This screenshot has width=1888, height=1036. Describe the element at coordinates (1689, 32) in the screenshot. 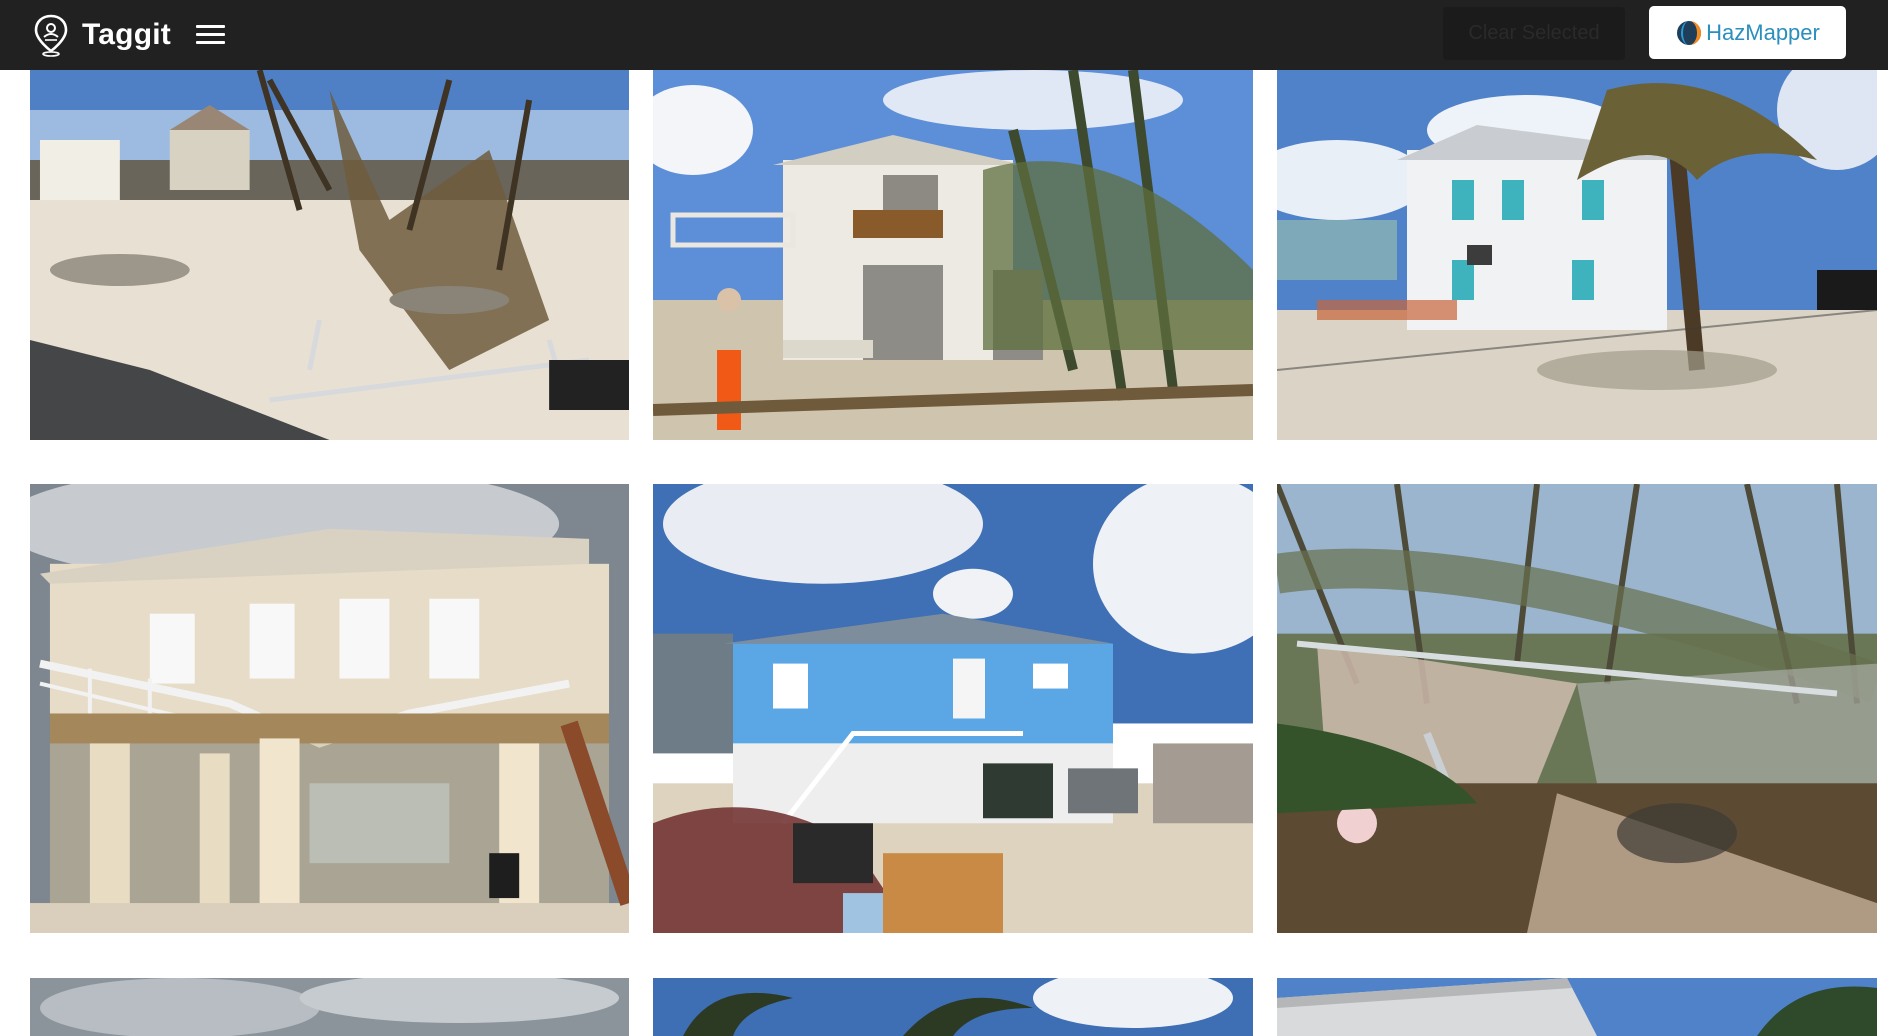

I see `hazmapper-logo-icon` at that location.